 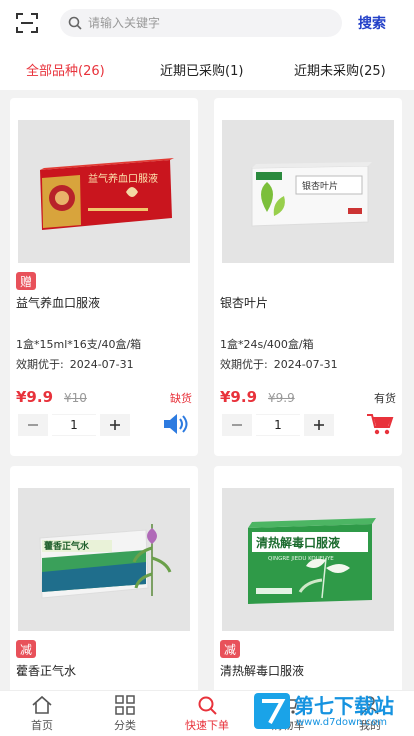 I want to click on nav-home: 首页, so click(x=42, y=714).